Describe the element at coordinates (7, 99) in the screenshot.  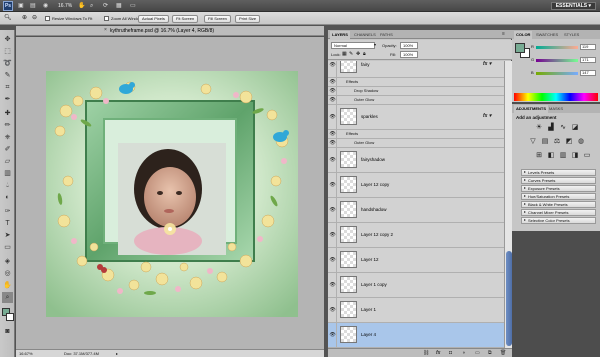
I see `eyedropper-tool-icon: ✒` at that location.